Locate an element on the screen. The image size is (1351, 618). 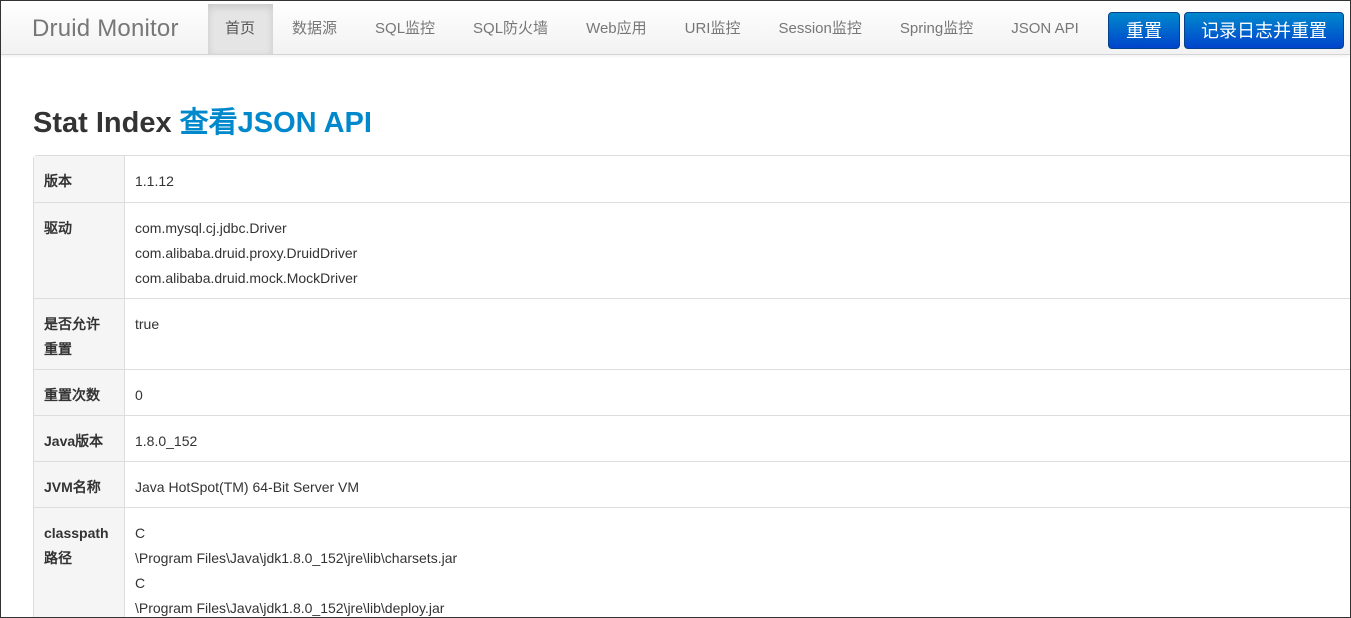
table-row-version: 版本 1.1.12 is located at coordinates (692, 179).